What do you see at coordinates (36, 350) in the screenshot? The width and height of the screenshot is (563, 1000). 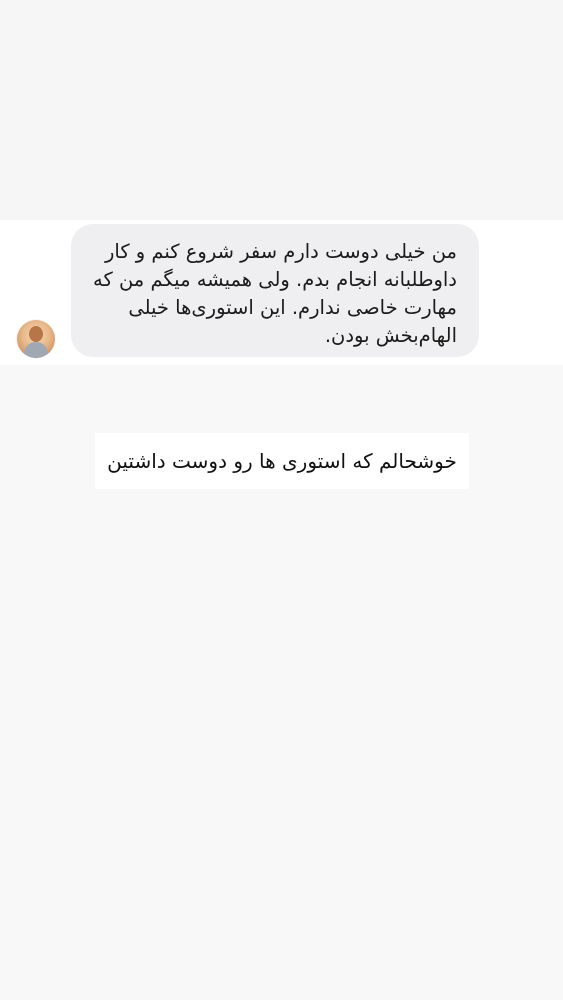 I see `avatar-body-shape` at bounding box center [36, 350].